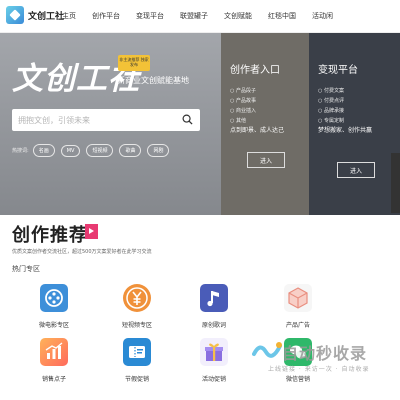 The height and width of the screenshot is (400, 400). Describe the element at coordinates (137, 352) in the screenshot. I see `ticket-icon` at that location.